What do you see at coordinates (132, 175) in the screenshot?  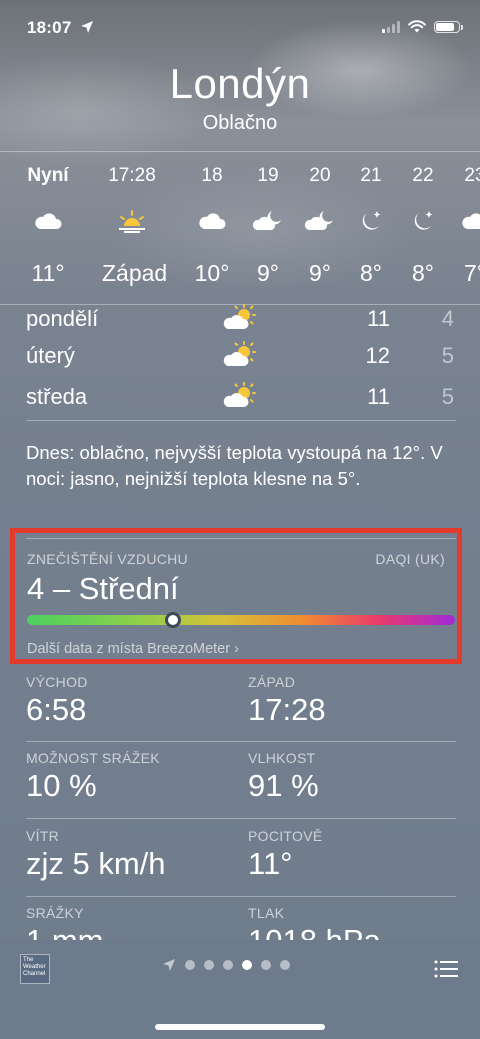 I see `hour-label: 17:28` at bounding box center [132, 175].